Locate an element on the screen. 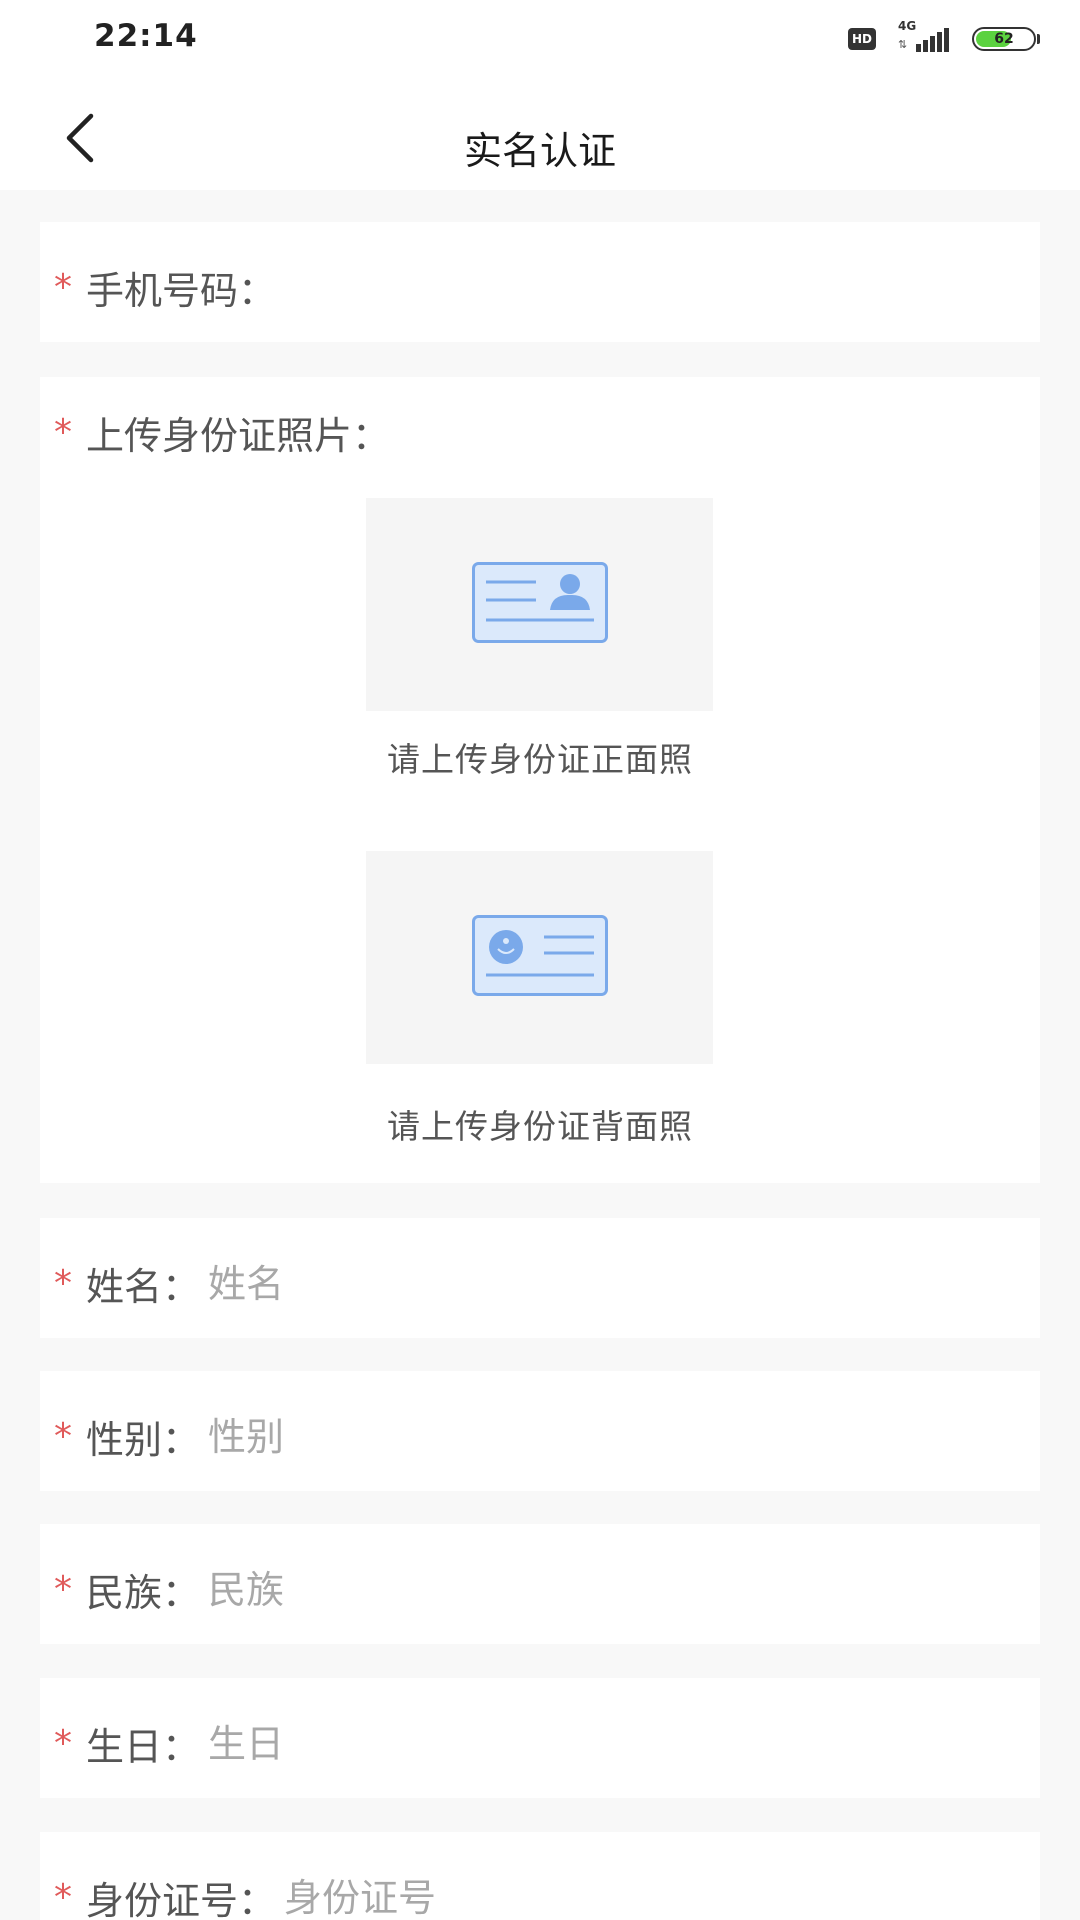 Image resolution: width=1080 pixels, height=1920 pixels. name-label-text: 姓名： is located at coordinates (143, 1287).